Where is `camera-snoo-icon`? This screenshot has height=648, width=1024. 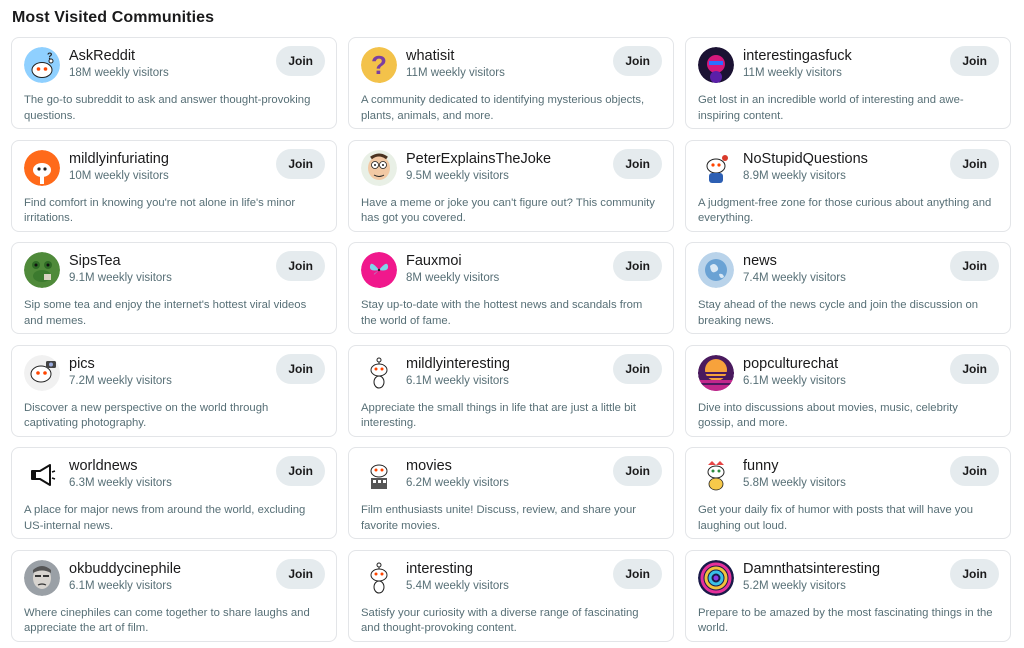
camera-snoo-icon is located at coordinates (42, 372).